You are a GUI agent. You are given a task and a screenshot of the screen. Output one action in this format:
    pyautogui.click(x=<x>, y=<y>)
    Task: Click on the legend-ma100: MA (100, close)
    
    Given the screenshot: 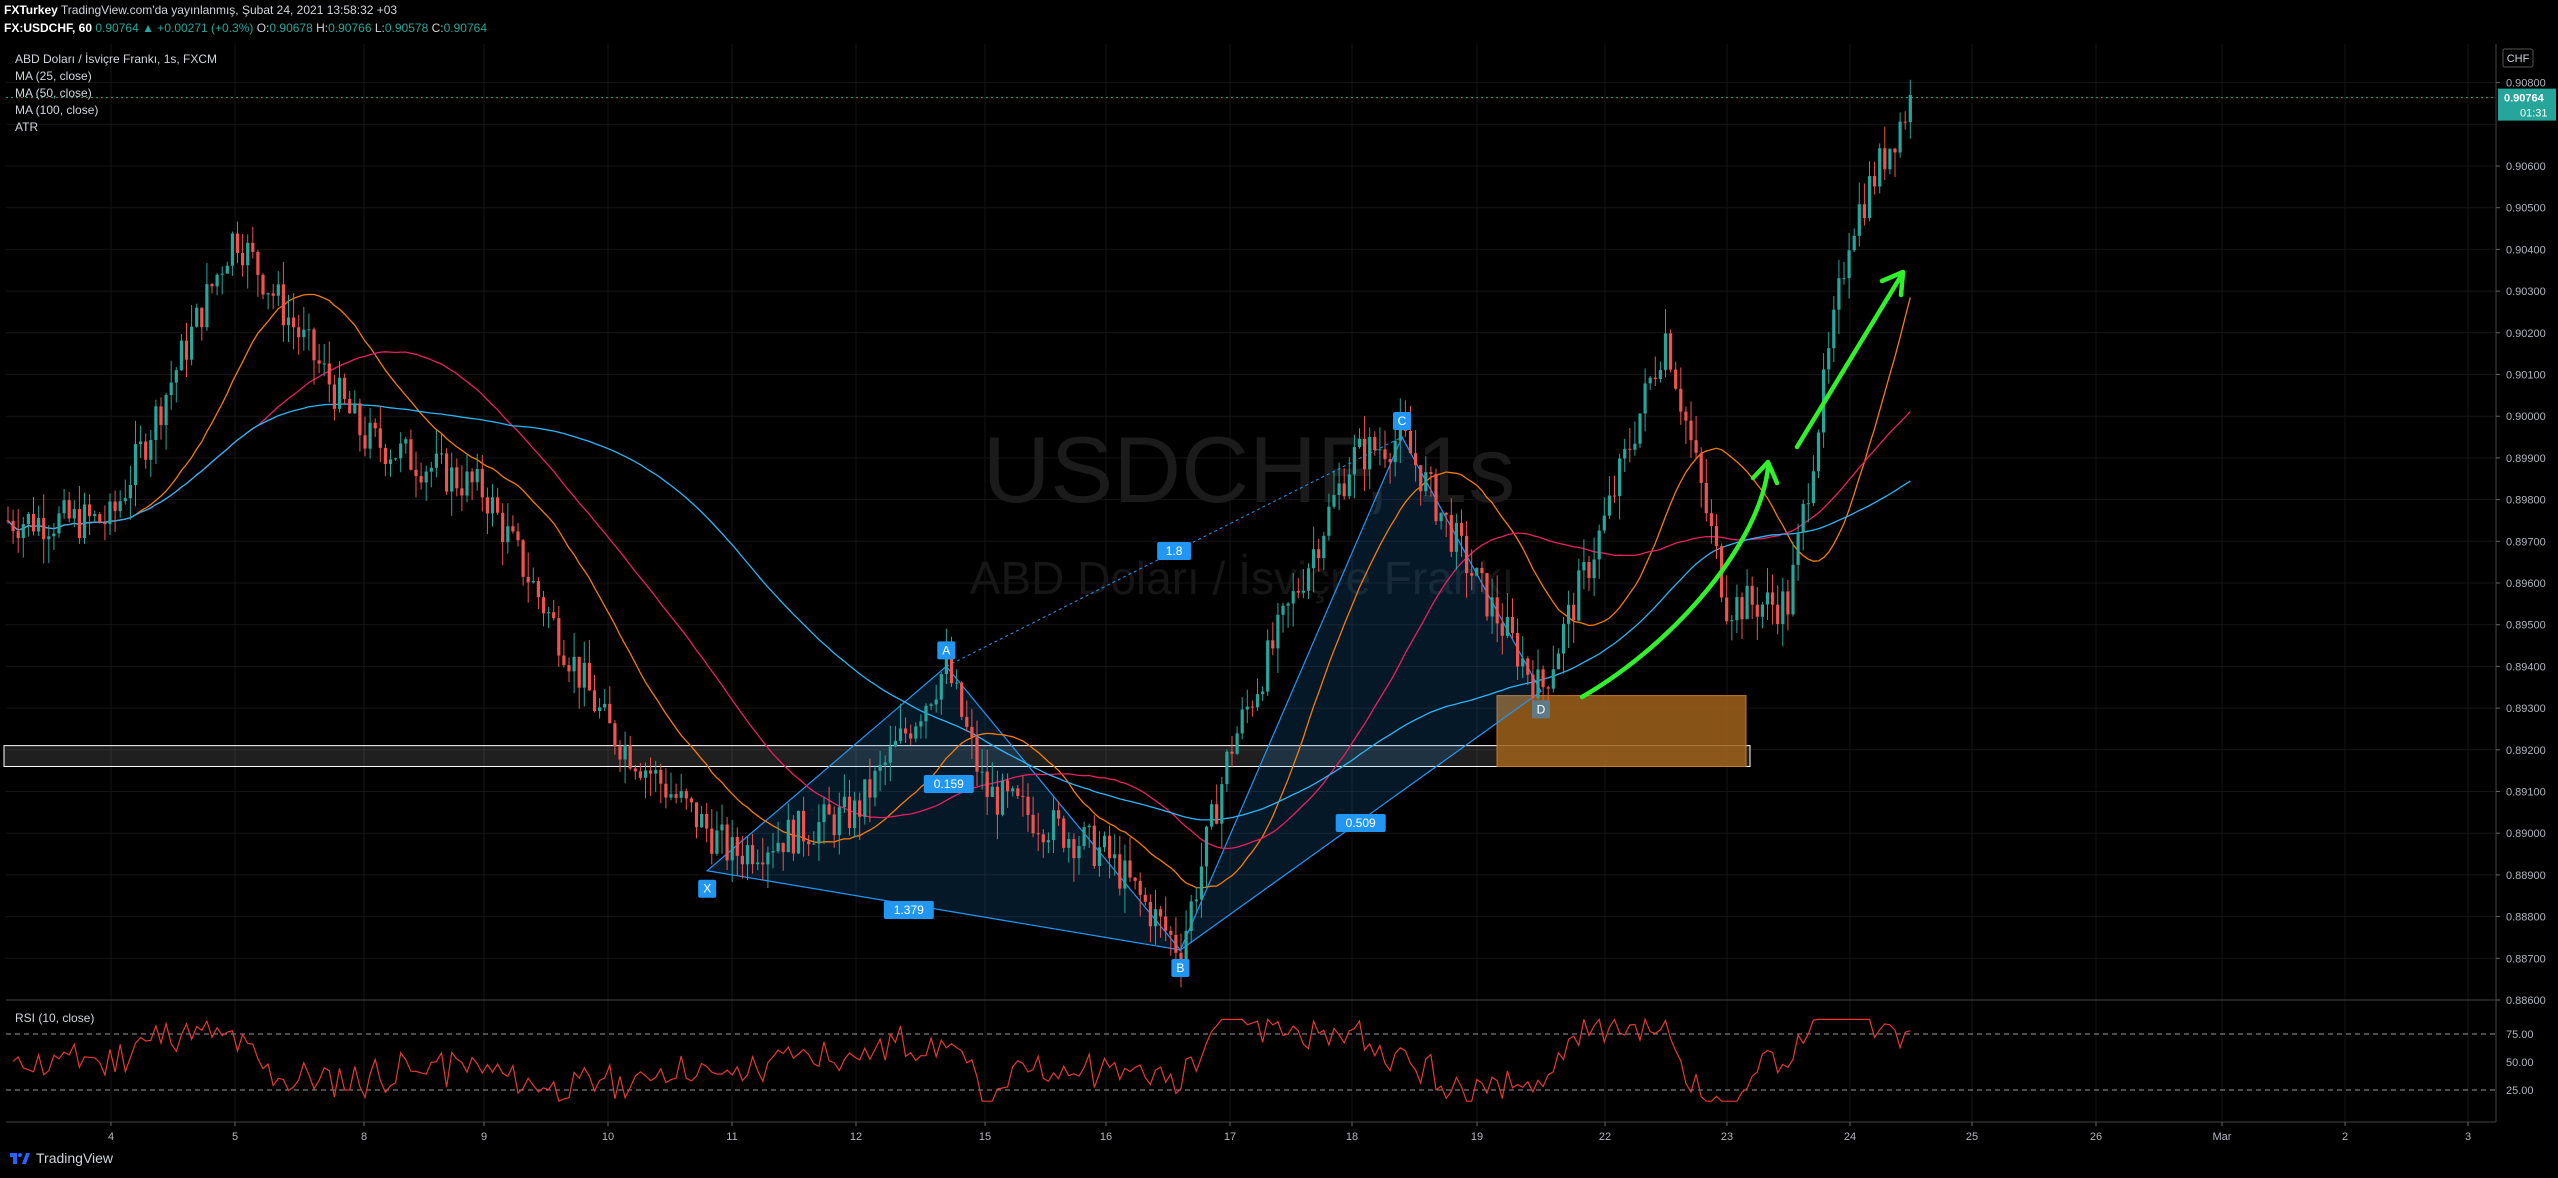 What is the action you would take?
    pyautogui.click(x=56, y=110)
    